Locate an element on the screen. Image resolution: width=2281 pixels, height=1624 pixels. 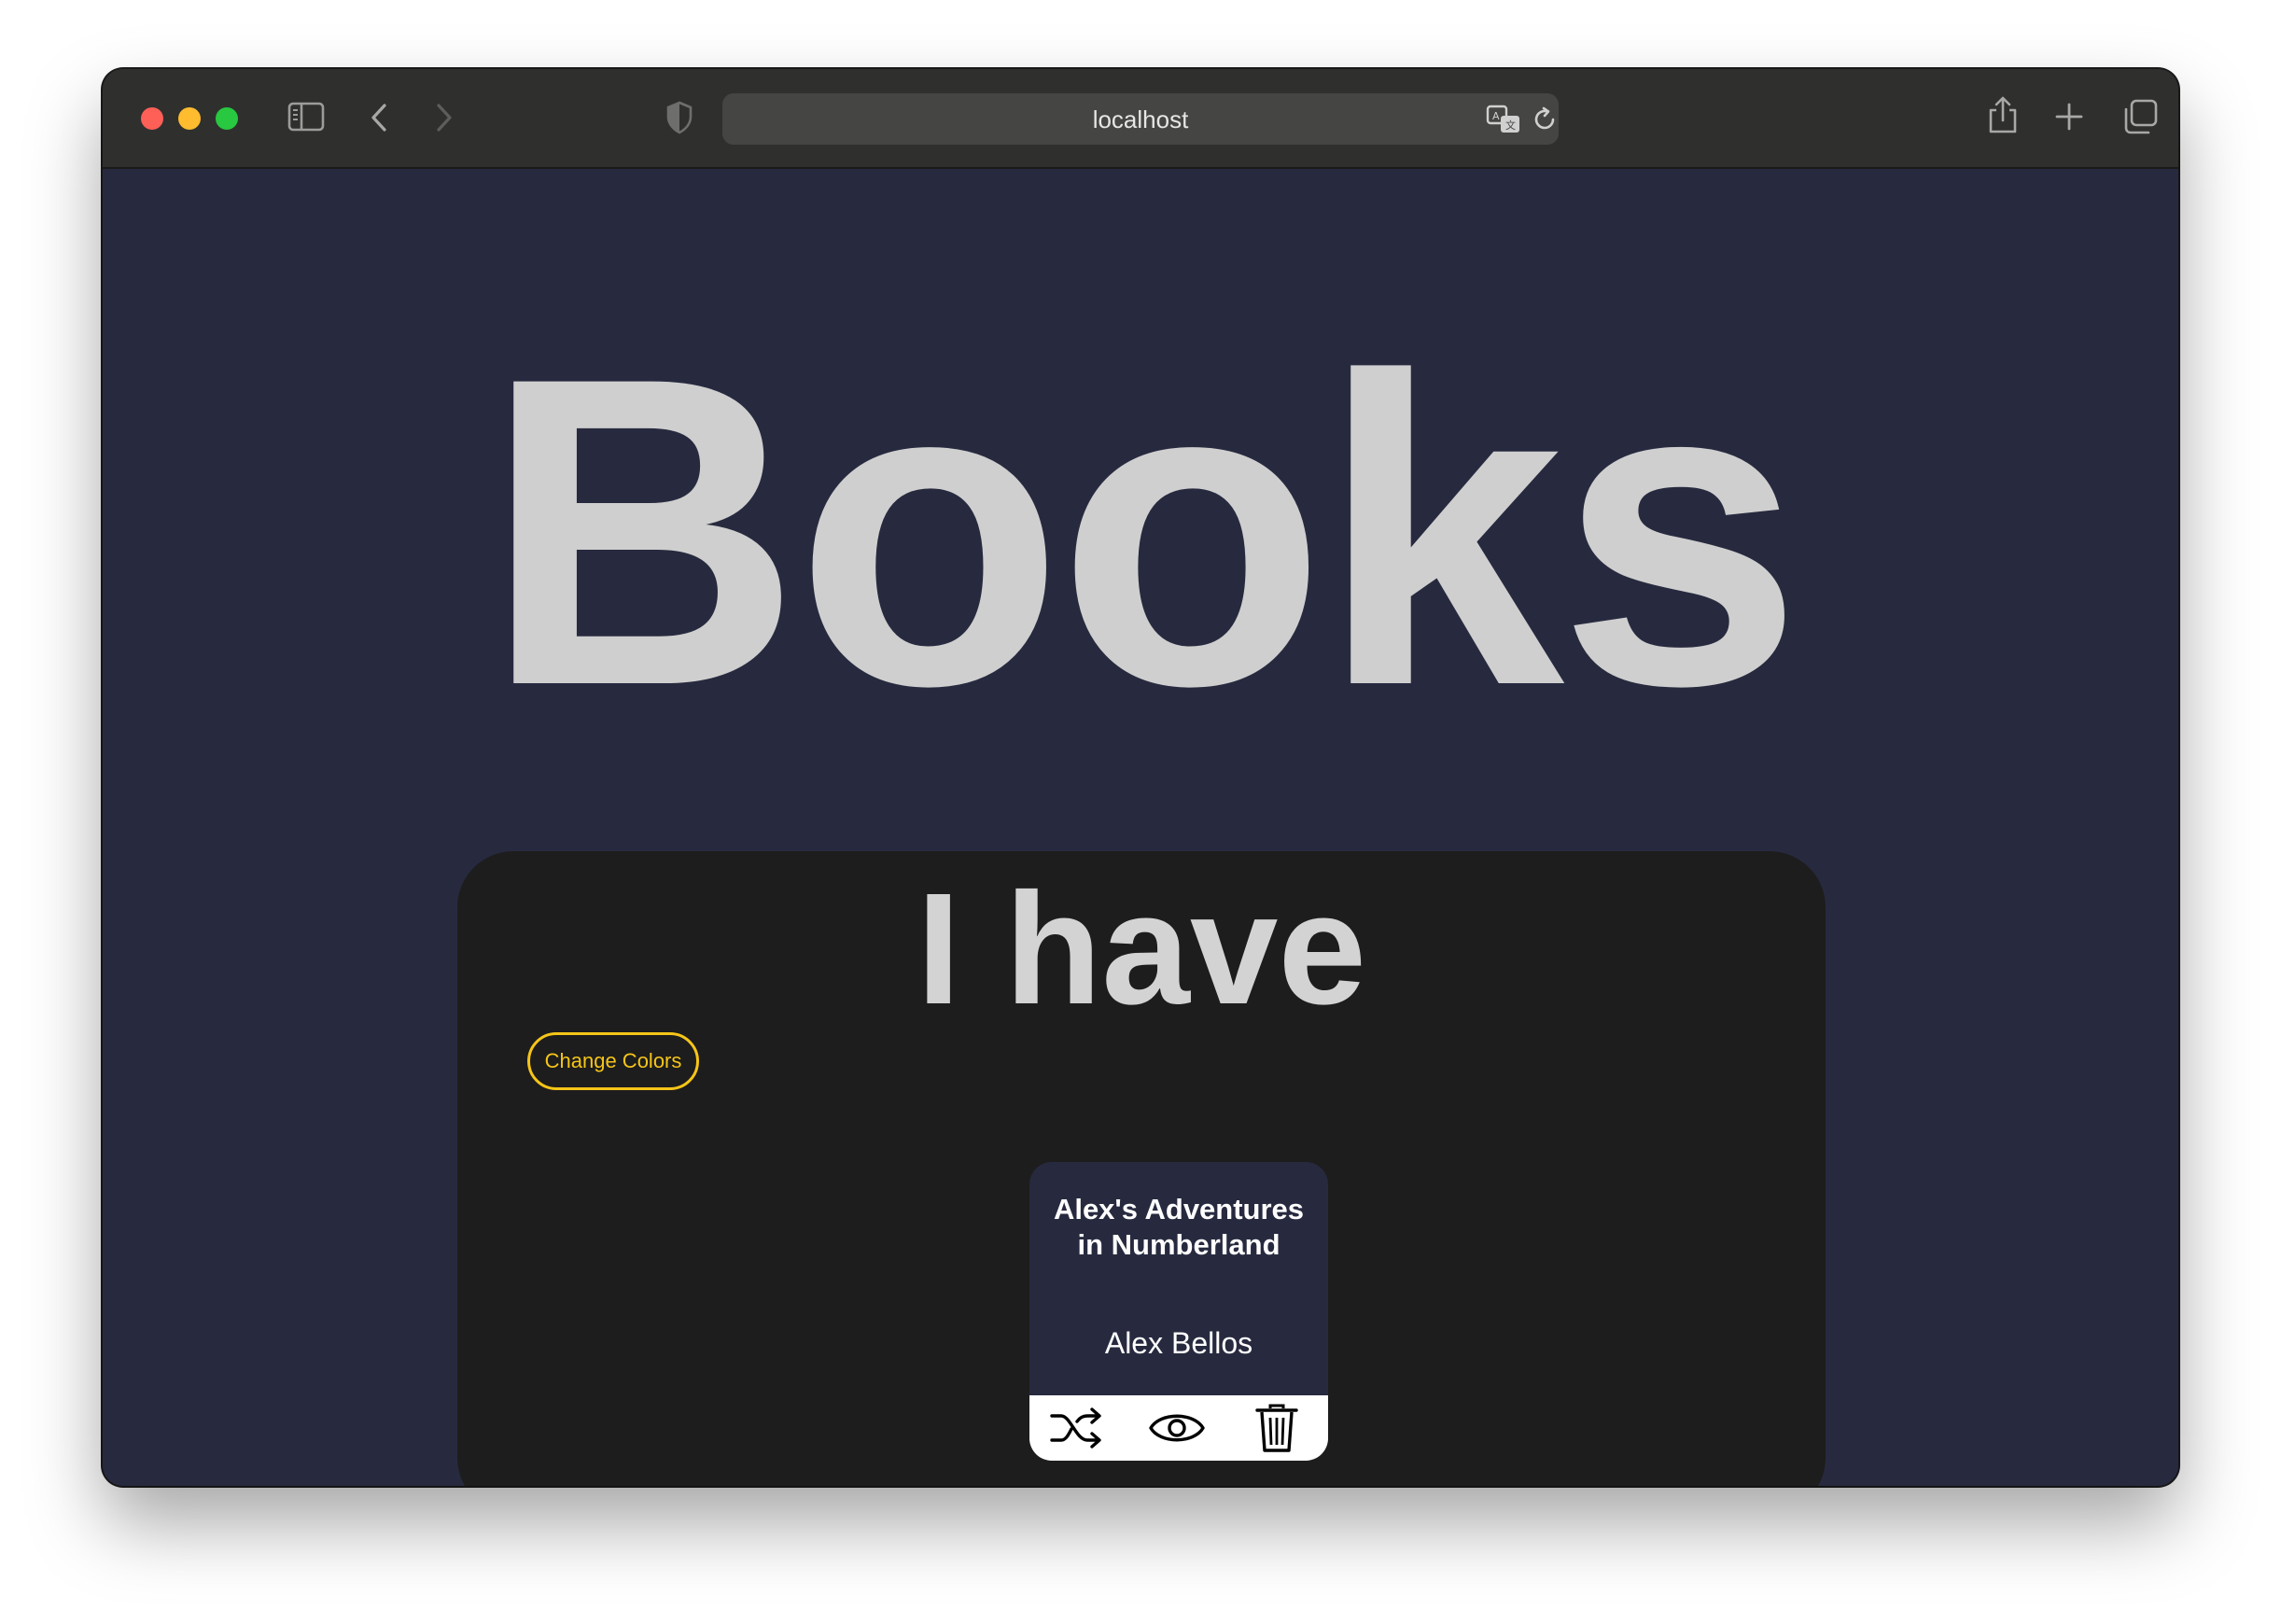
svg-text: 文 is located at coordinates (1510, 126).